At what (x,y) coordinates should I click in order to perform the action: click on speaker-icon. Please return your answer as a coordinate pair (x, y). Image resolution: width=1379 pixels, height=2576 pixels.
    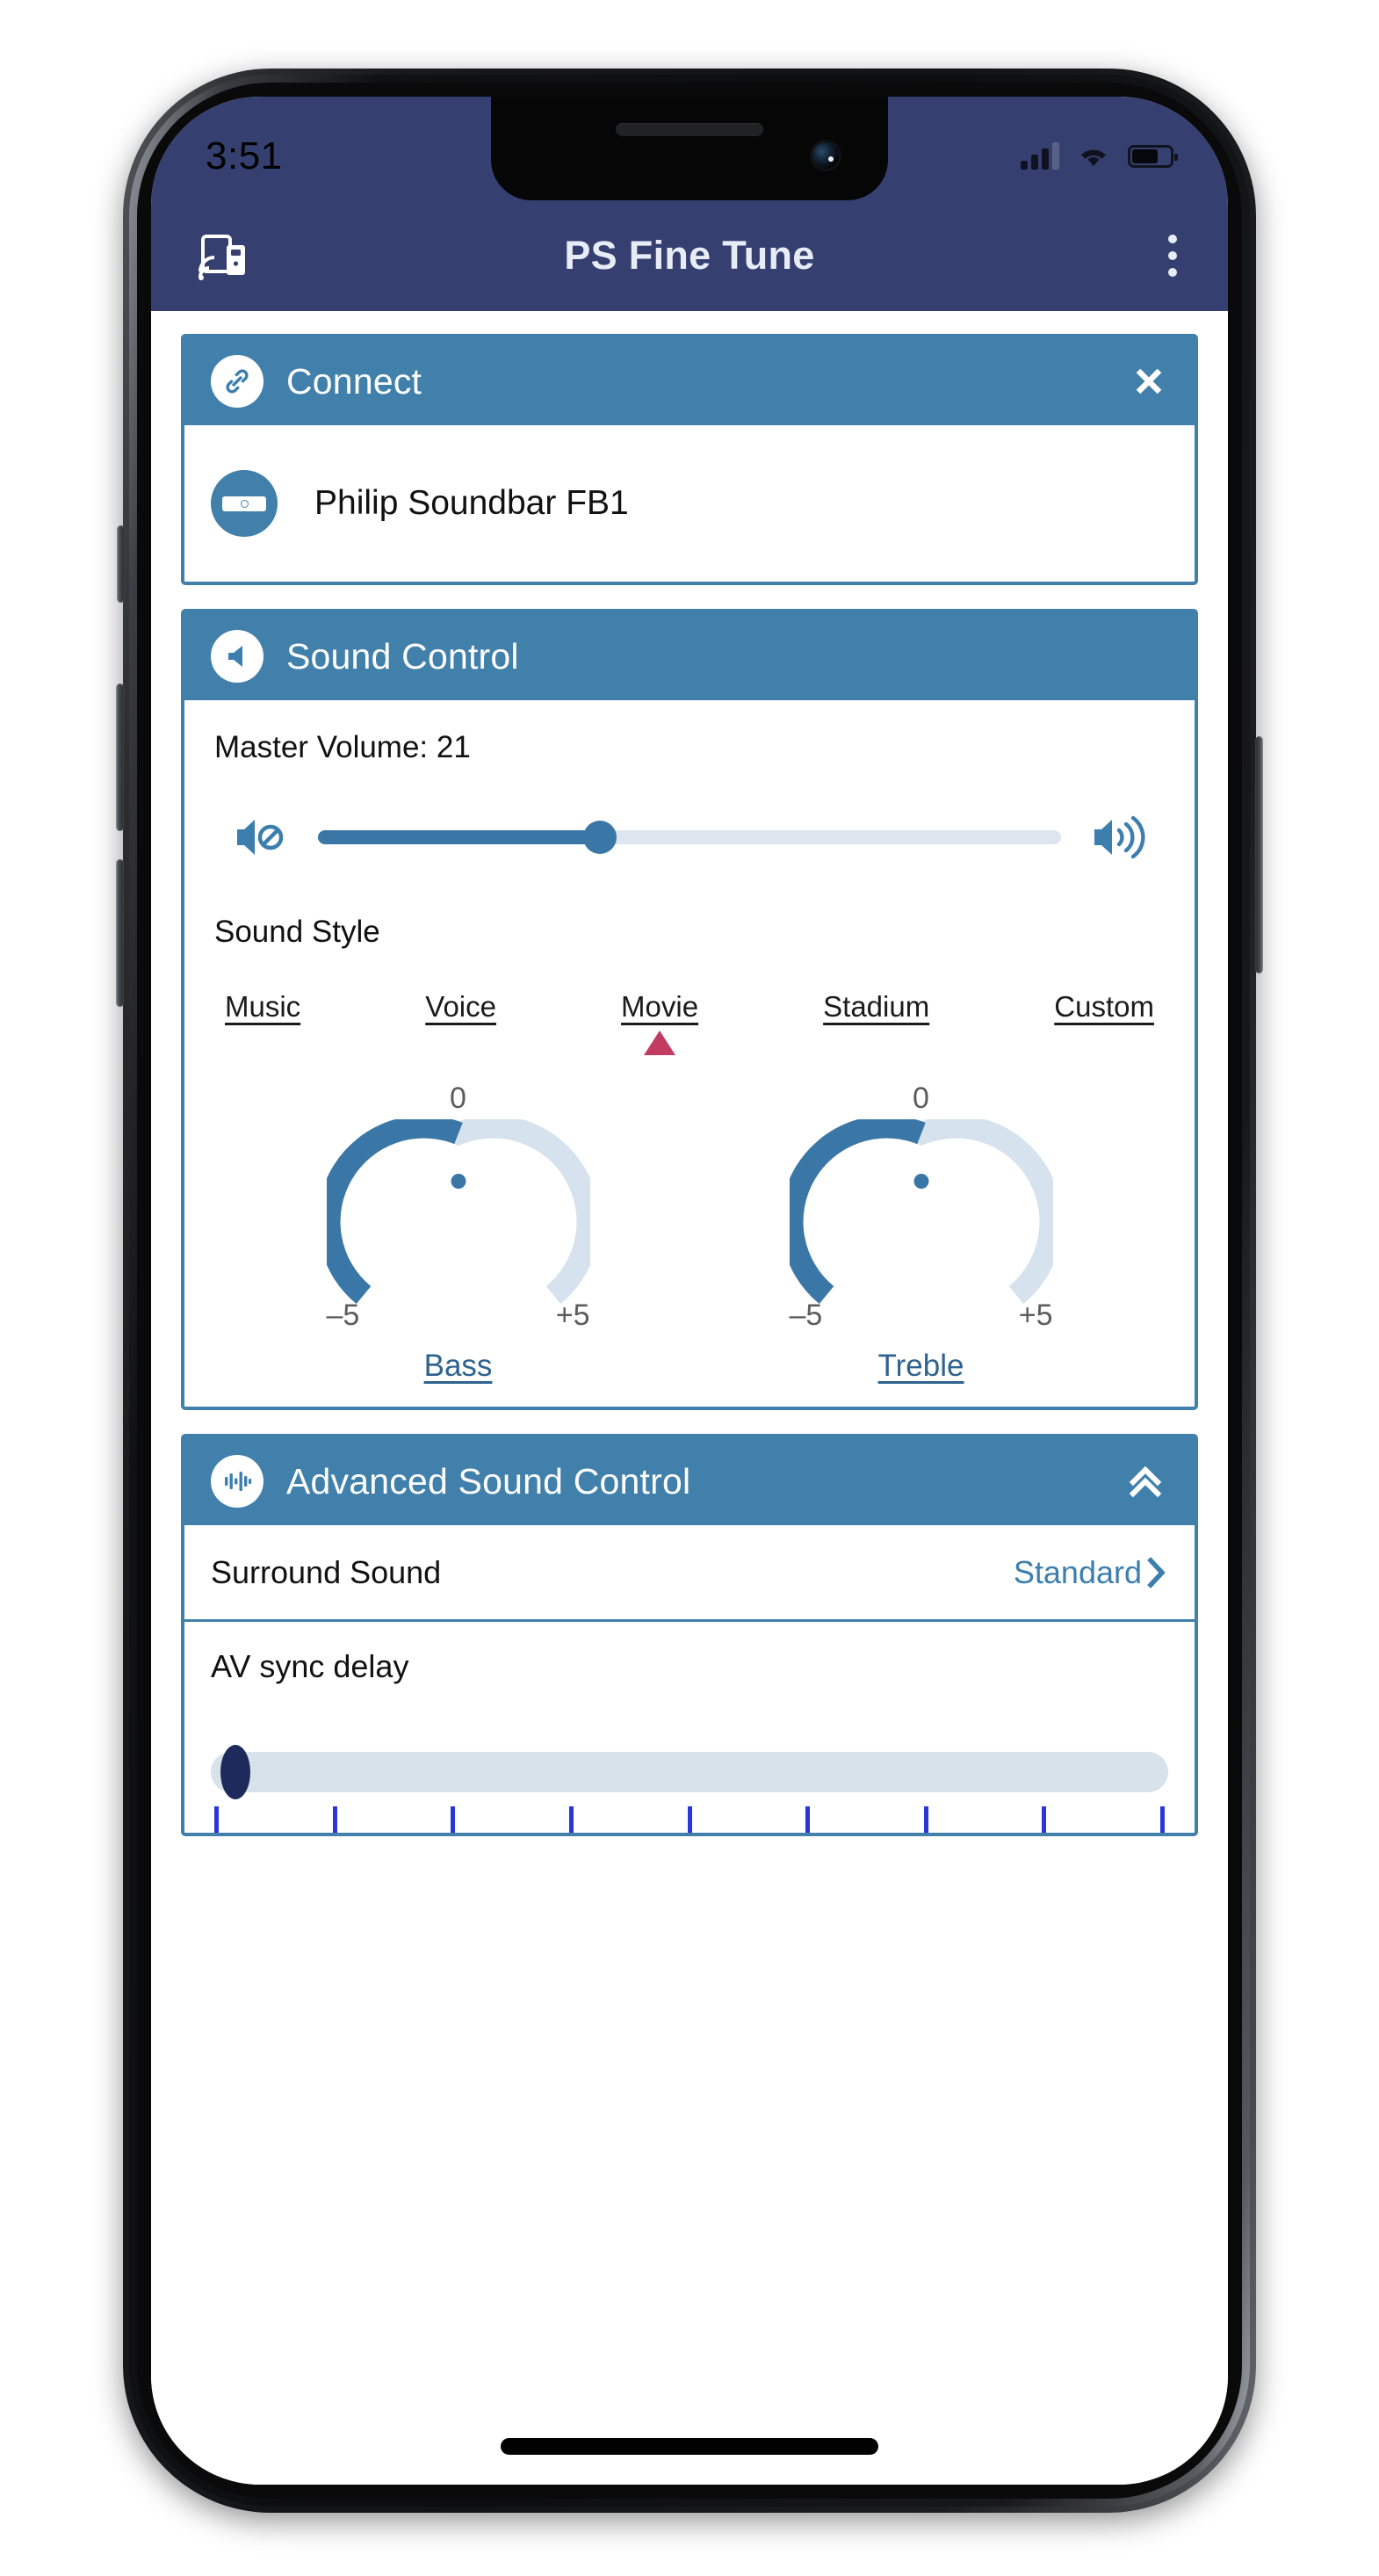
    Looking at the image, I should click on (237, 656).